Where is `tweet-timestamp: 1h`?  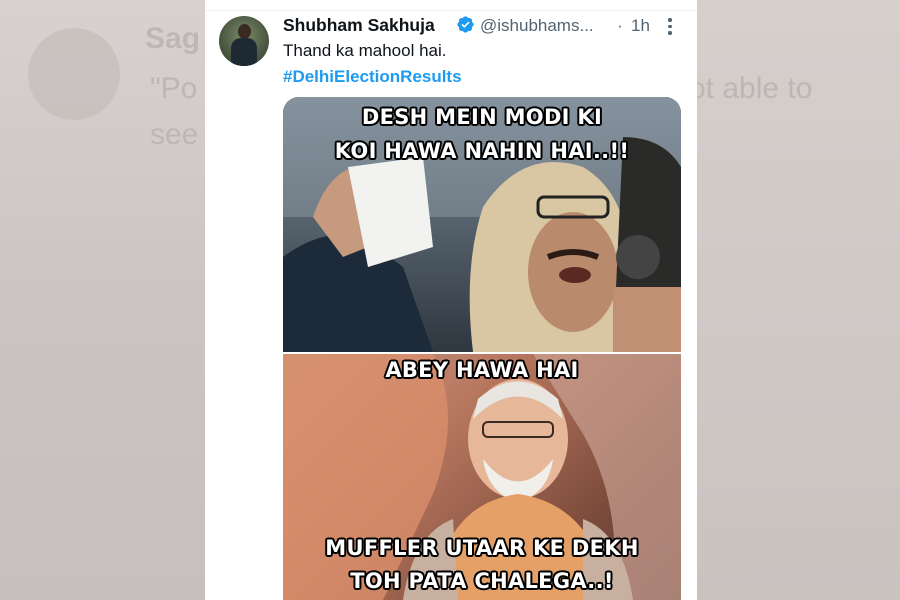
tweet-timestamp: 1h is located at coordinates (640, 26).